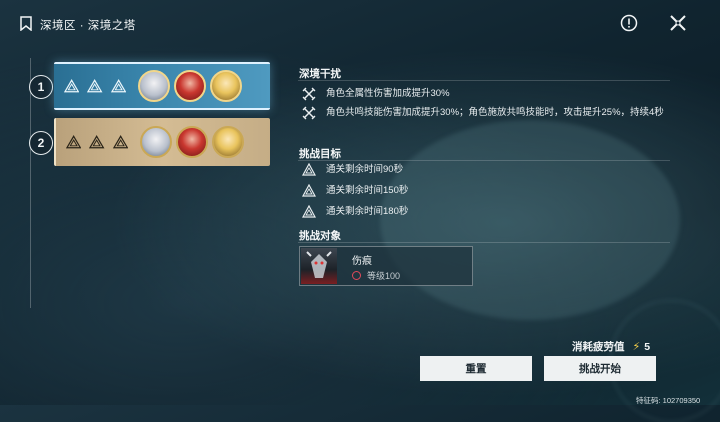 This screenshot has height=422, width=720. What do you see at coordinates (484, 94) in the screenshot?
I see `interference-item: 角色全属性伤害加成提升30%` at bounding box center [484, 94].